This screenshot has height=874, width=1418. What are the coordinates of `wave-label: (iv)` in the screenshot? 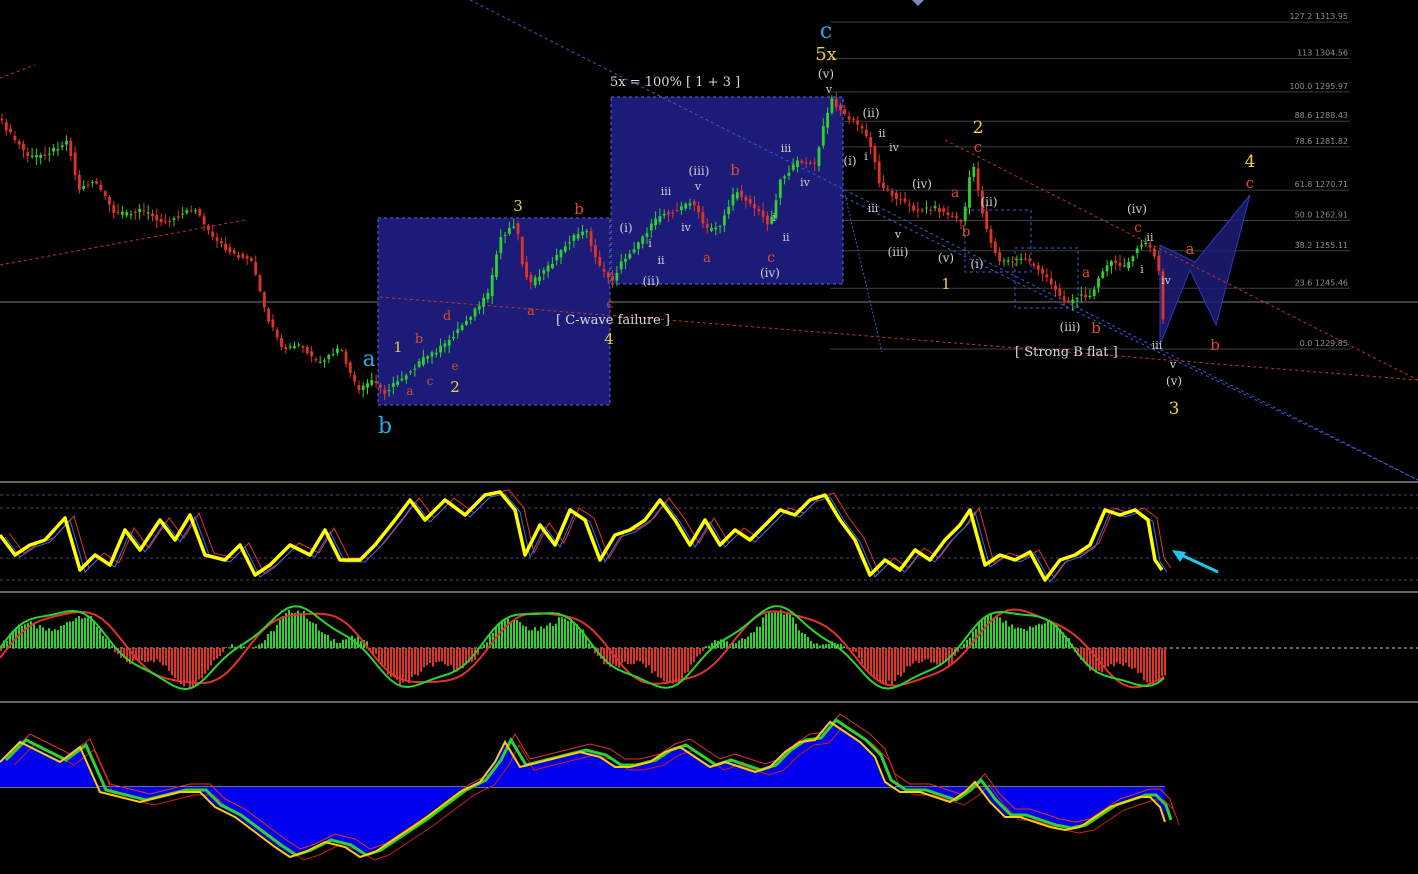 It's located at (770, 273).